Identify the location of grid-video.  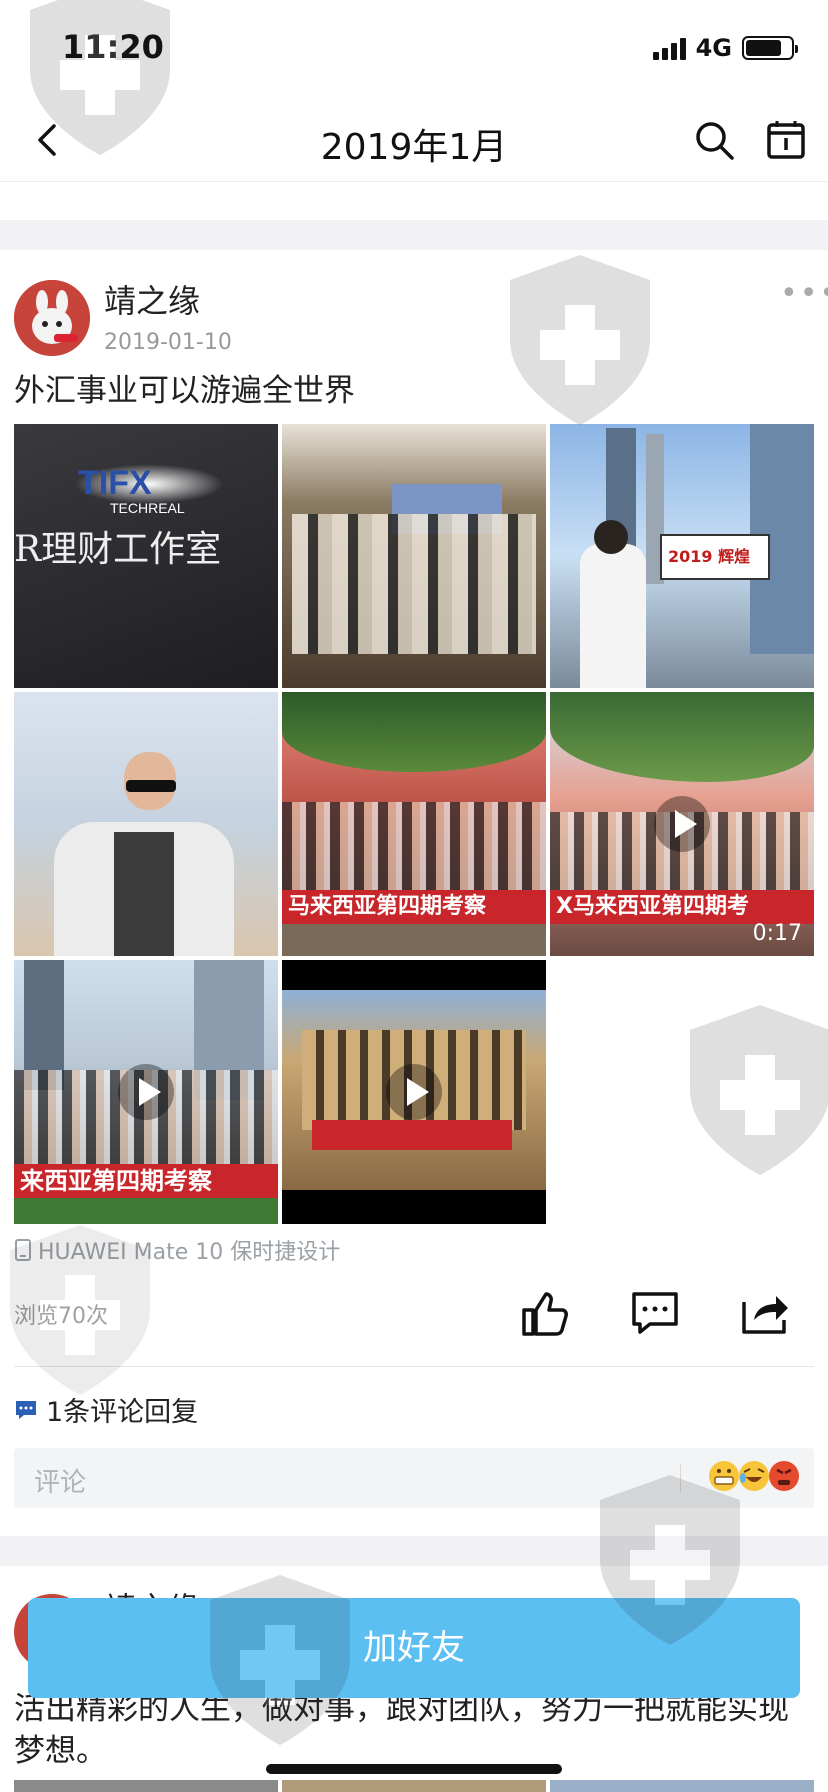
(414, 1092).